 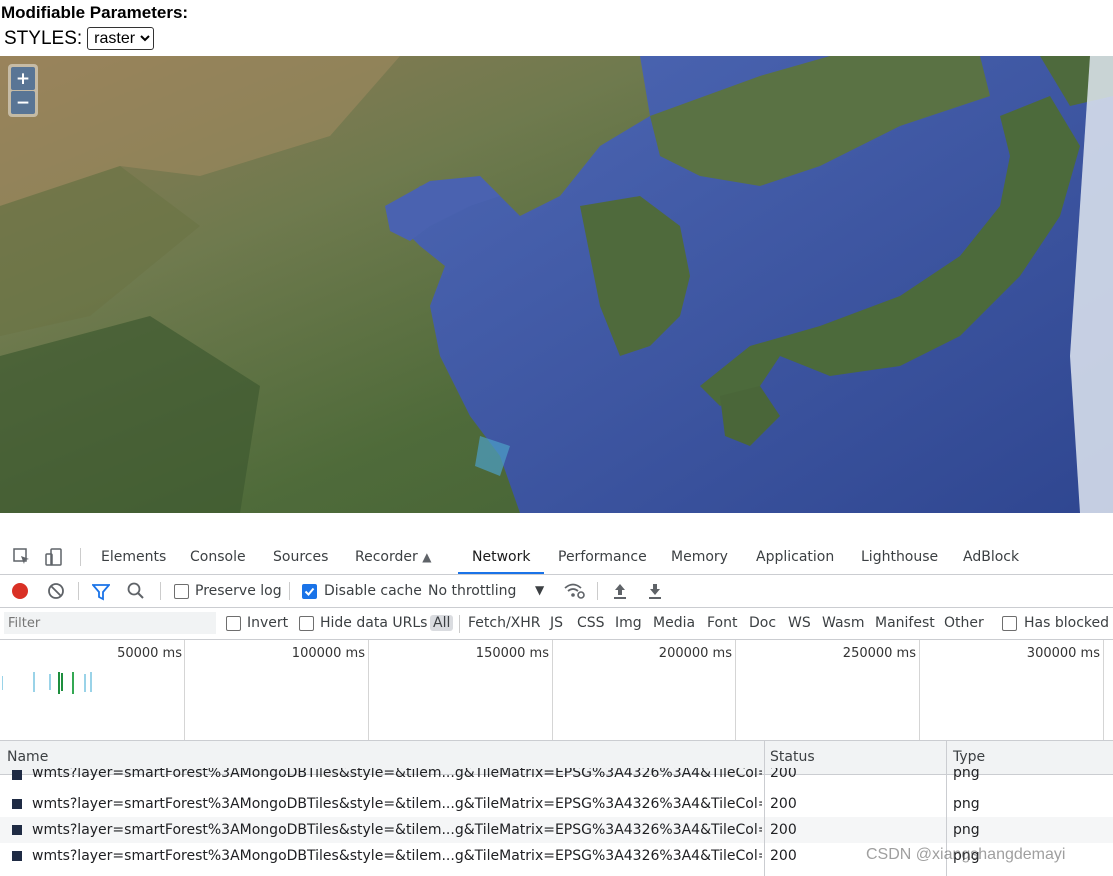 I want to click on zoom-out-button: −, so click(x=23, y=102).